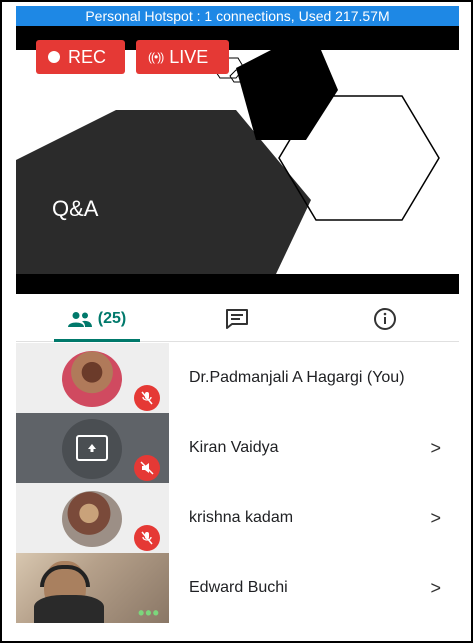 The image size is (473, 643). Describe the element at coordinates (87, 57) in the screenshot. I see `rec-label: REC` at that location.